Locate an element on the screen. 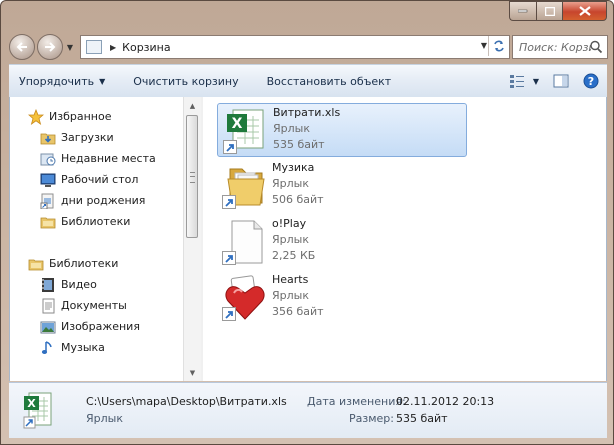 This screenshot has height=445, width=614. forward-arrow-icon is located at coordinates (50, 47).